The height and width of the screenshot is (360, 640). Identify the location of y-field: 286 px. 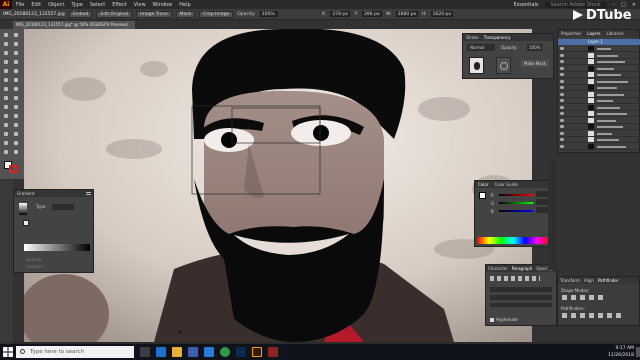
(372, 14).